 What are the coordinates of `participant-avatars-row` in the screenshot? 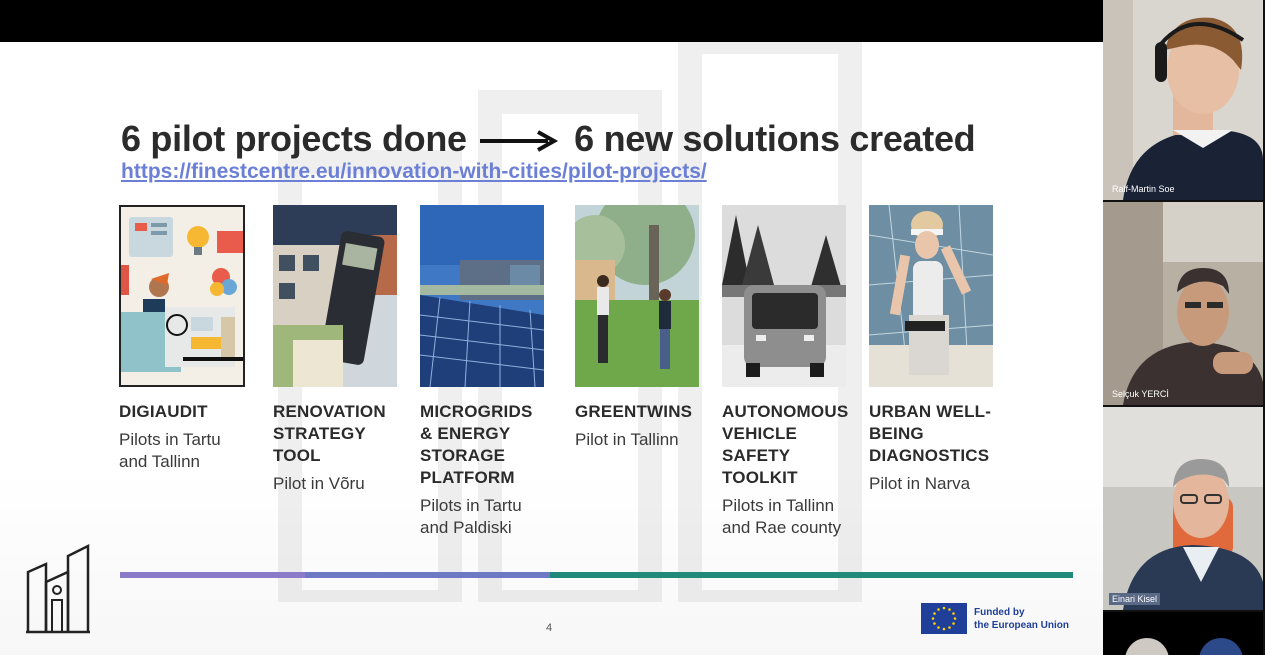 It's located at (1183, 633).